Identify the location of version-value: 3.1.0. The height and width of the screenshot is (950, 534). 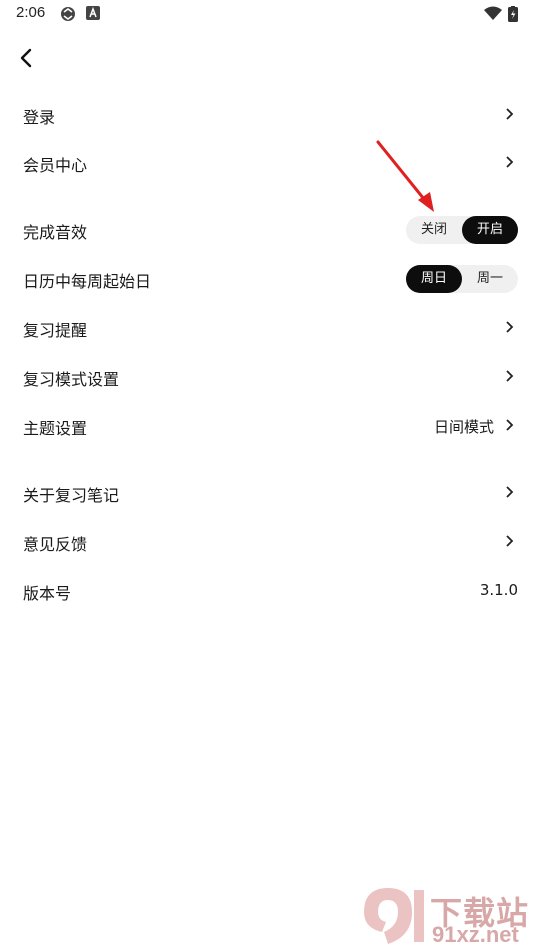
(498, 590).